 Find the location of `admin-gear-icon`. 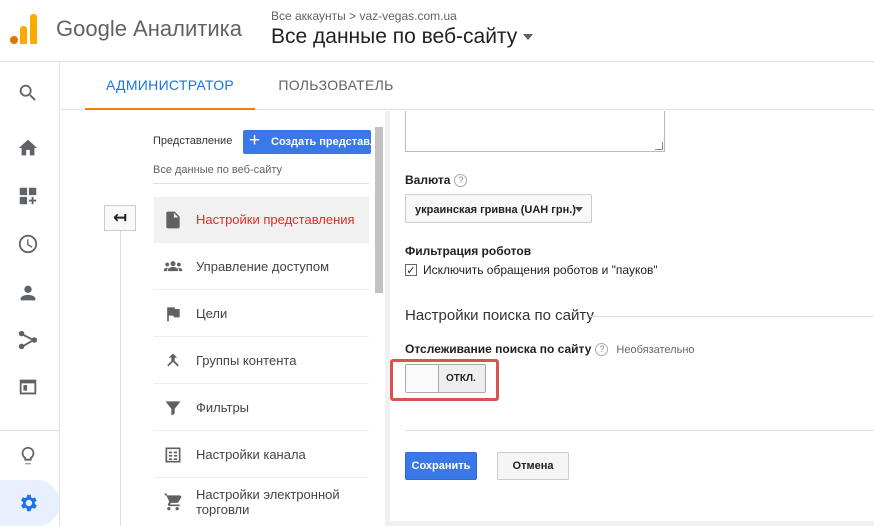

admin-gear-icon is located at coordinates (28, 503).